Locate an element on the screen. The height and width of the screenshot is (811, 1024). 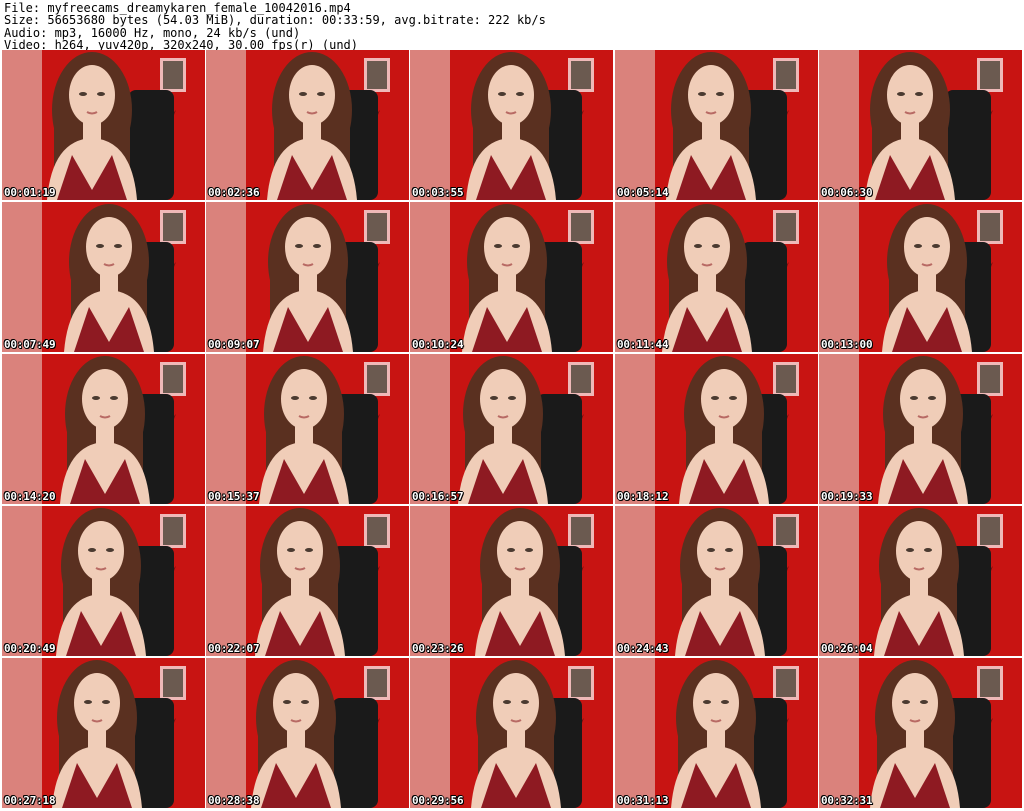
timestamp-label: 00:29:56 is located at coordinates (438, 800).